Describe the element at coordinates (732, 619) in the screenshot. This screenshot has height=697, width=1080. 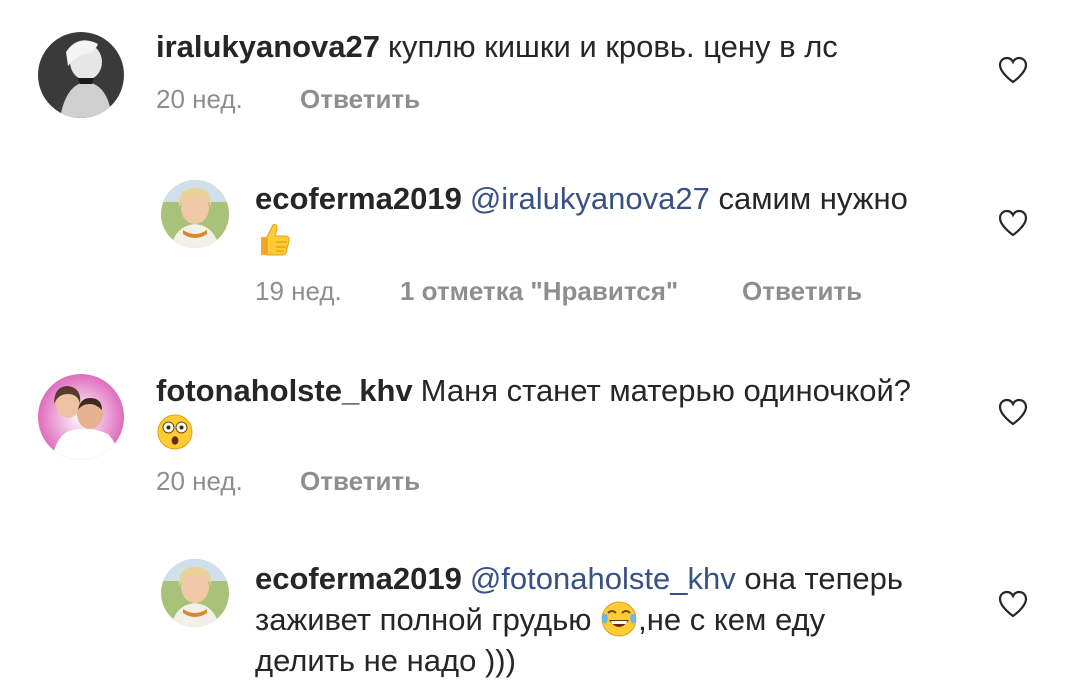
I see `comment-text-line2b: ,не с кем еду` at that location.